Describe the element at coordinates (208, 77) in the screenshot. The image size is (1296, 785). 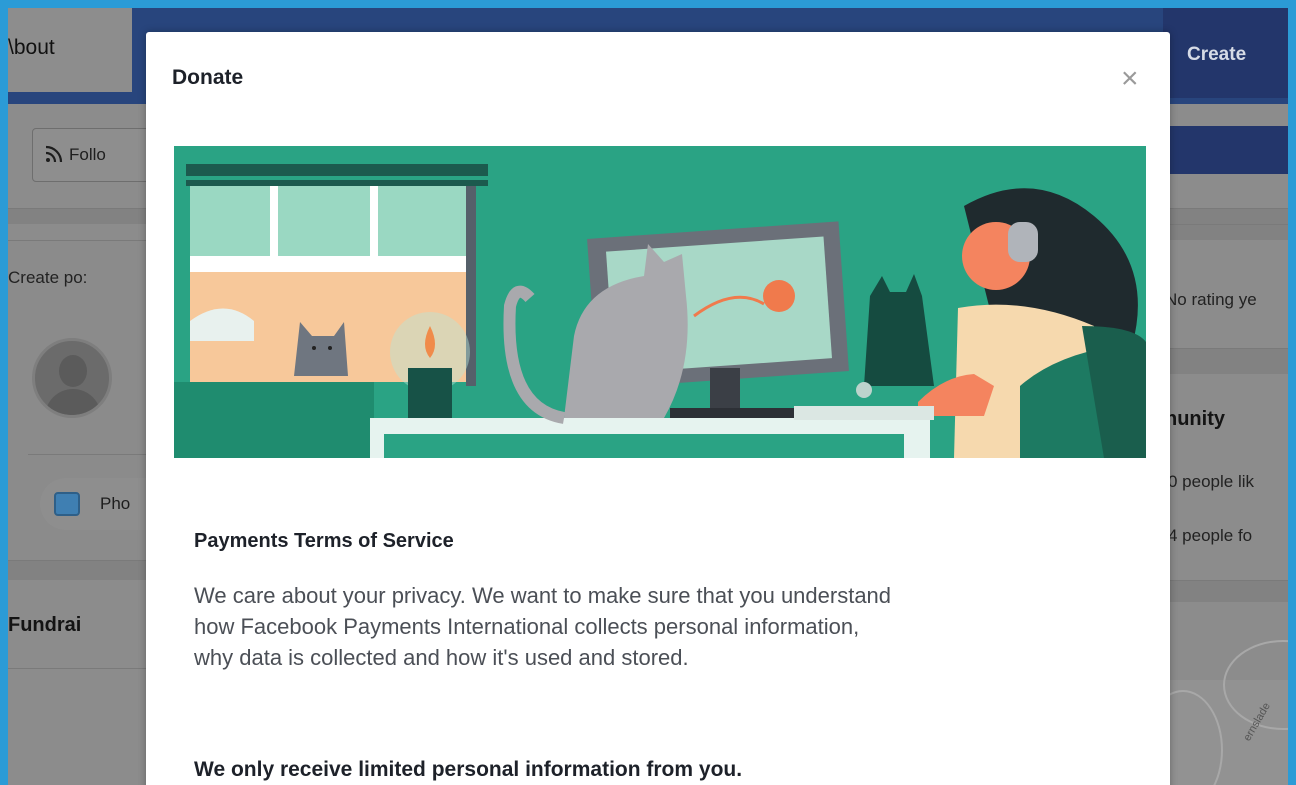
I see `dialog-title: Donate` at that location.